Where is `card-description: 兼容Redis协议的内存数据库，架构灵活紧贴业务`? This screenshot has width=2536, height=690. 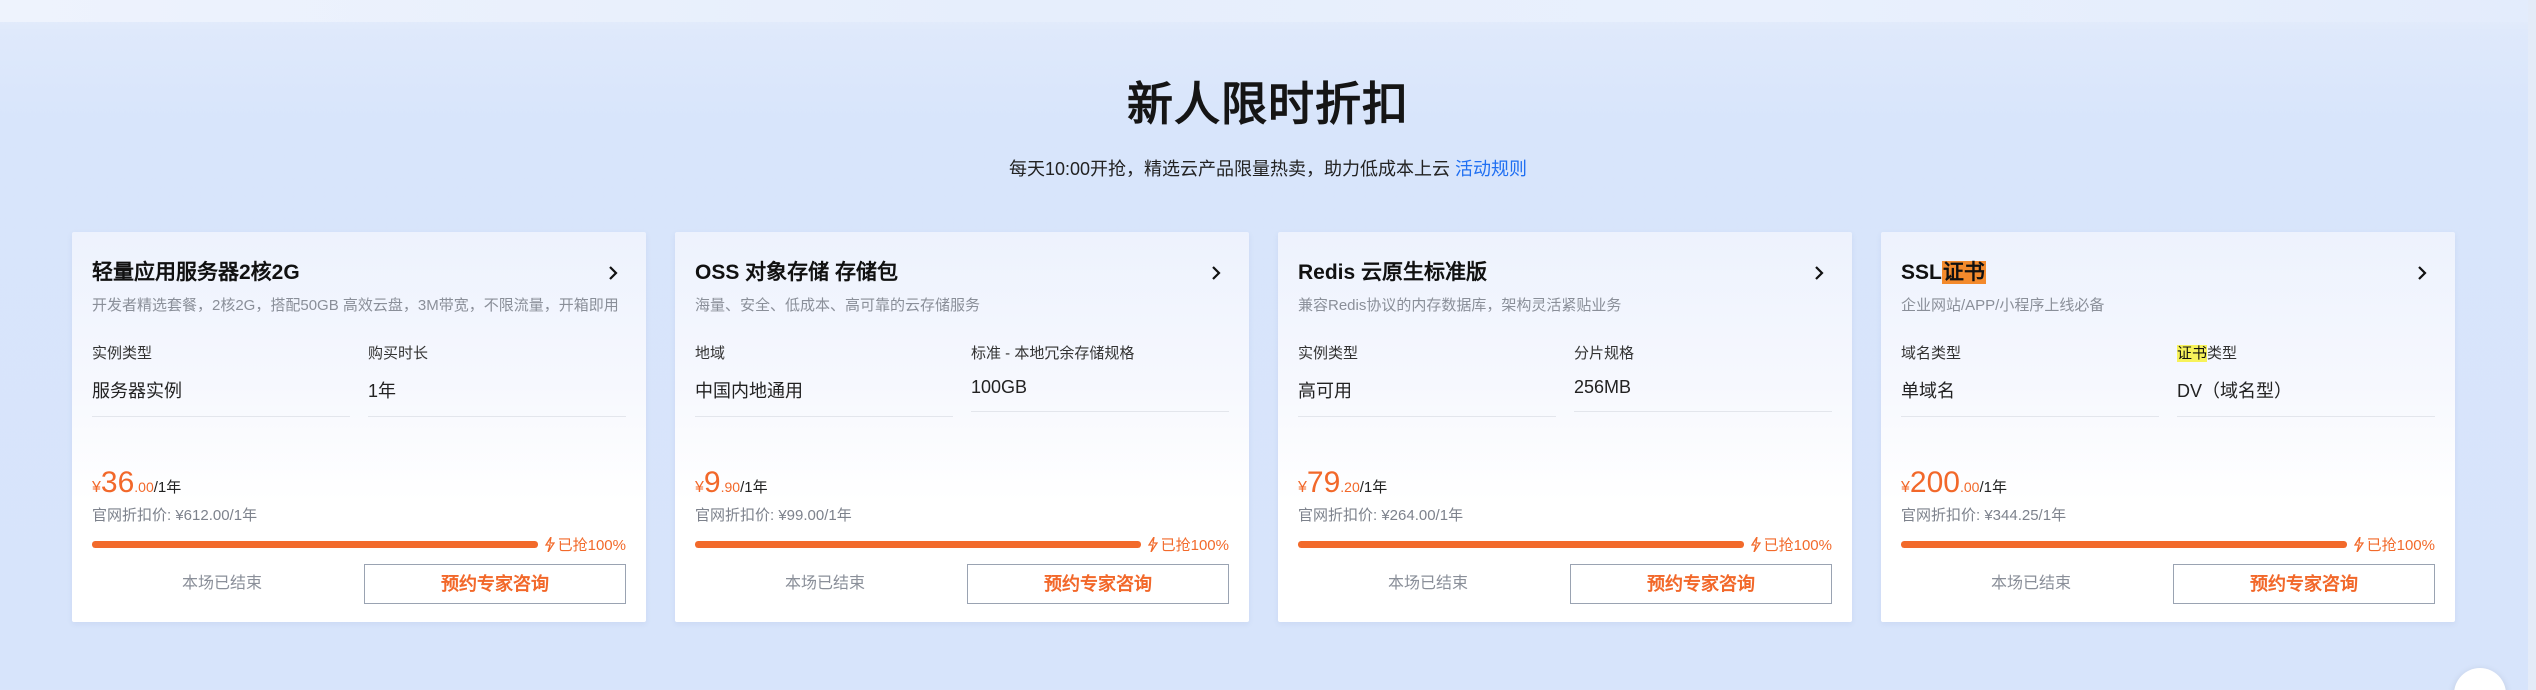 card-description: 兼容Redis协议的内存数据库，架构灵活紧贴业务 is located at coordinates (1460, 305).